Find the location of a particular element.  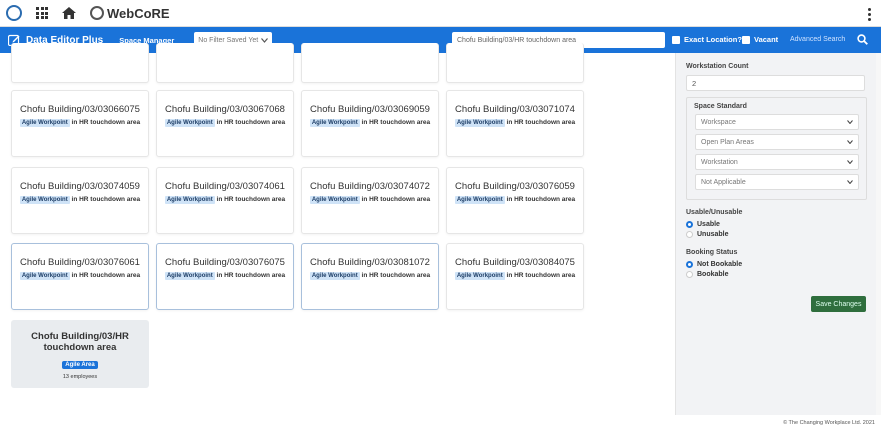

brand: WebCoRE is located at coordinates (130, 13).